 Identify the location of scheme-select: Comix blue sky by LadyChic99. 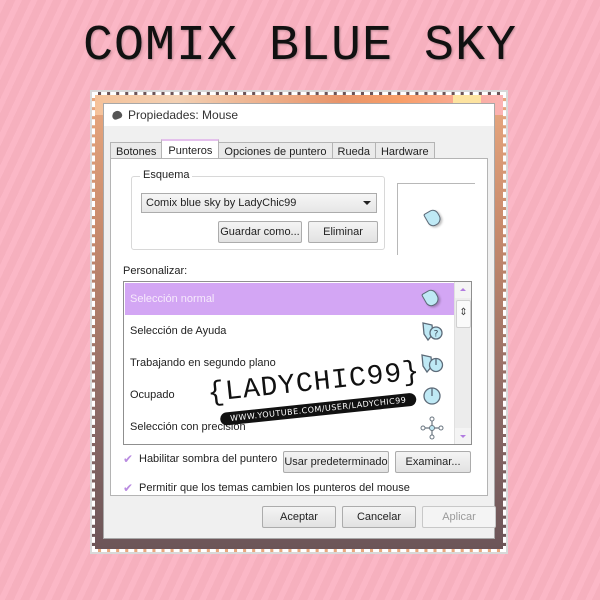
(259, 203).